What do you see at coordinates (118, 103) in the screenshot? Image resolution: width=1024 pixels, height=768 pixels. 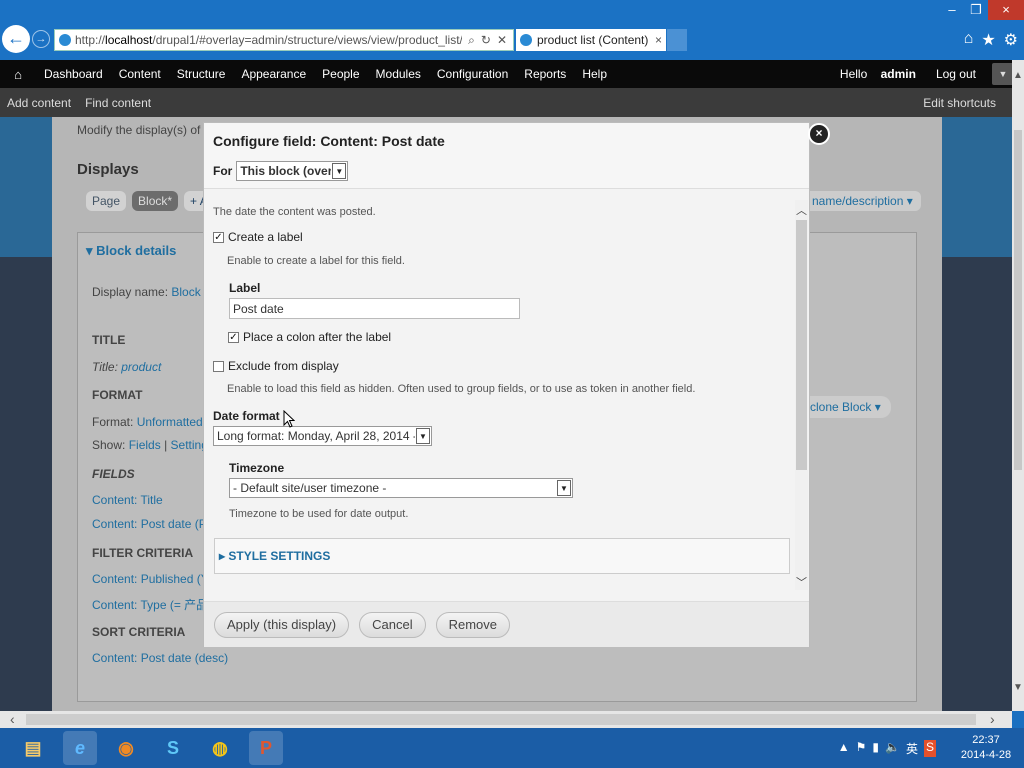 I see `shortcut-find-content: Find content` at bounding box center [118, 103].